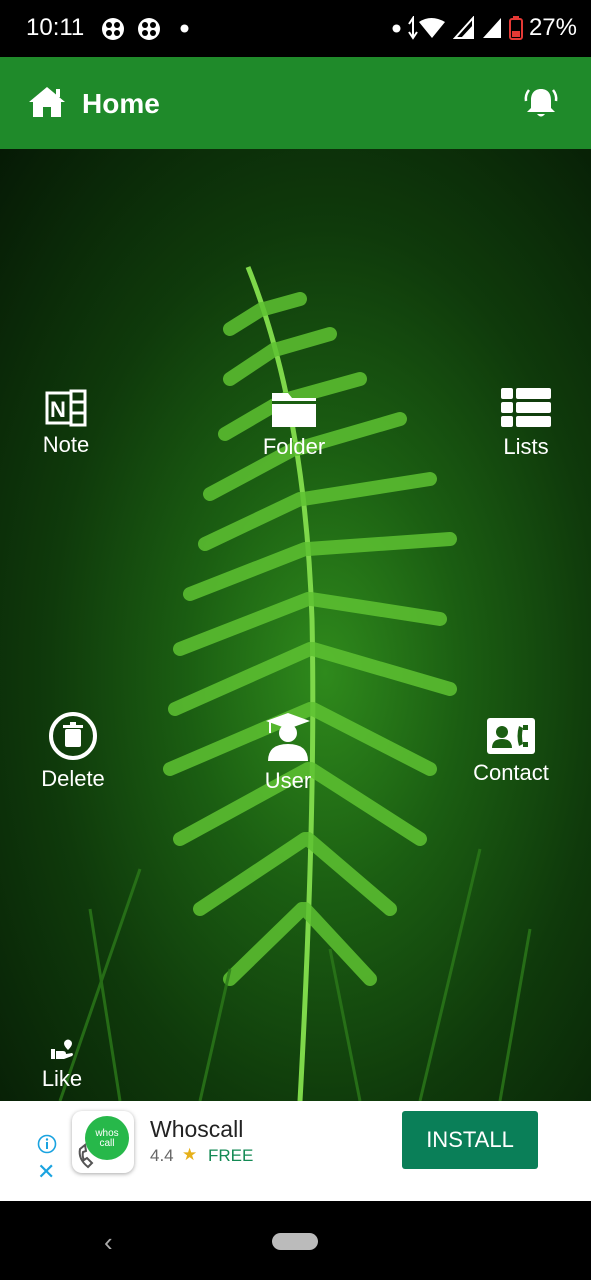  Describe the element at coordinates (470, 1140) in the screenshot. I see `install-button: INSTALL` at that location.